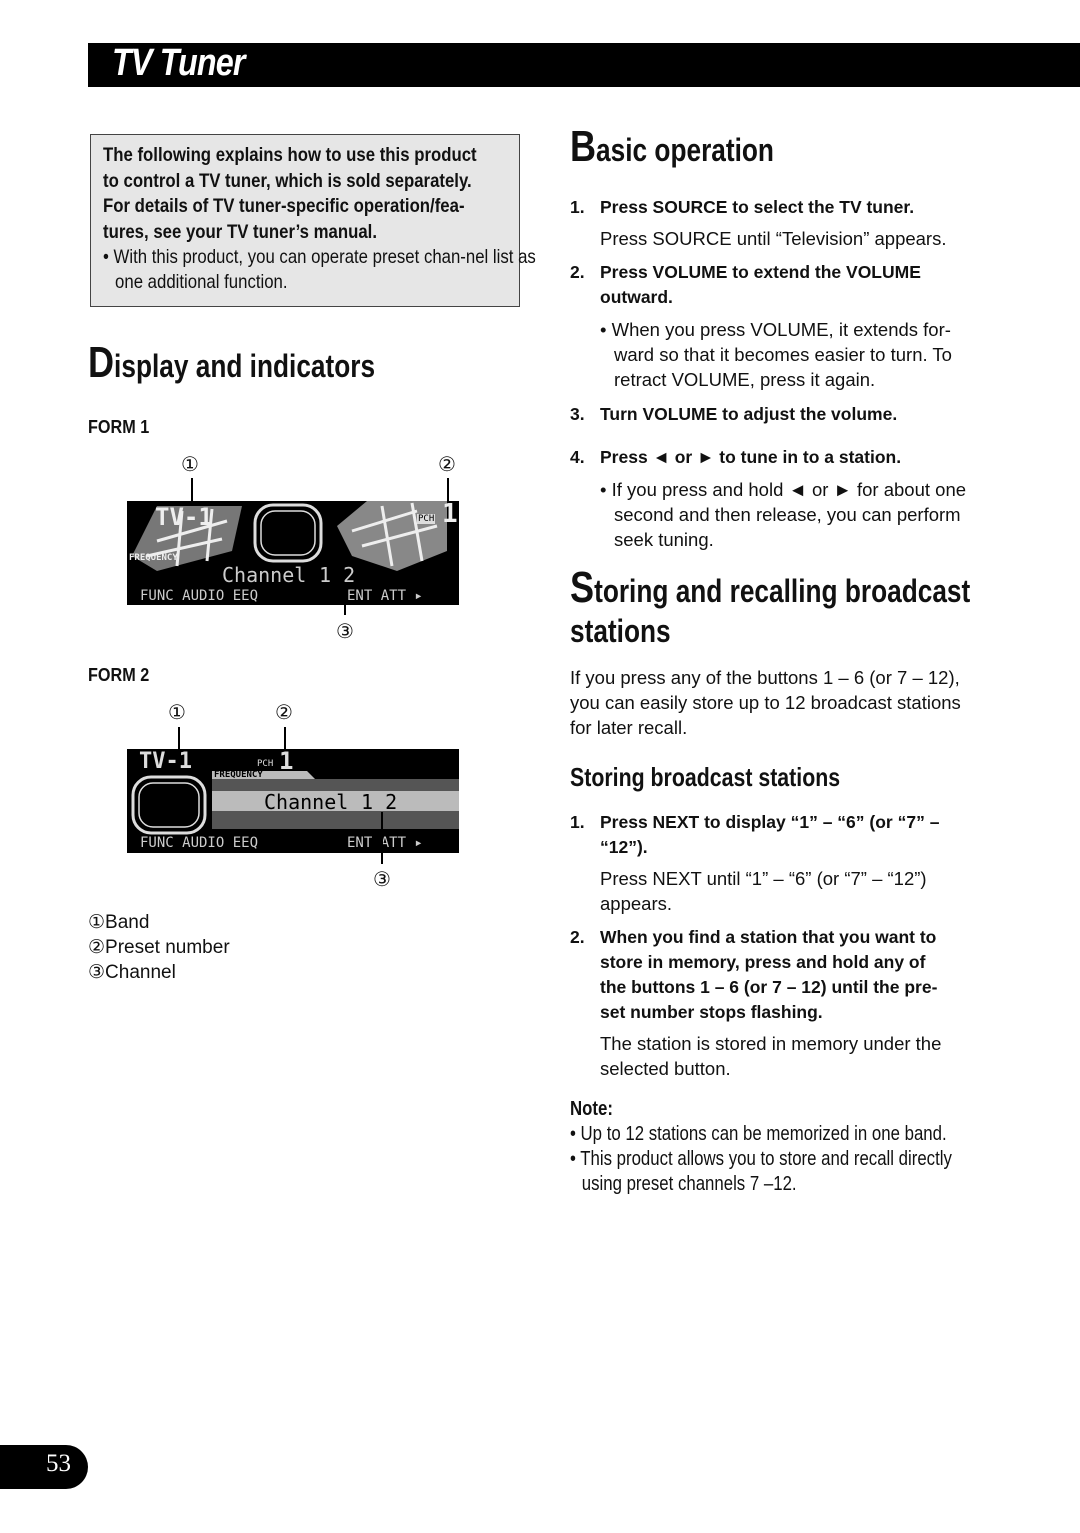 This screenshot has width=1080, height=1533. I want to click on step-bullet: retract VOLUME, press it again., so click(745, 379).